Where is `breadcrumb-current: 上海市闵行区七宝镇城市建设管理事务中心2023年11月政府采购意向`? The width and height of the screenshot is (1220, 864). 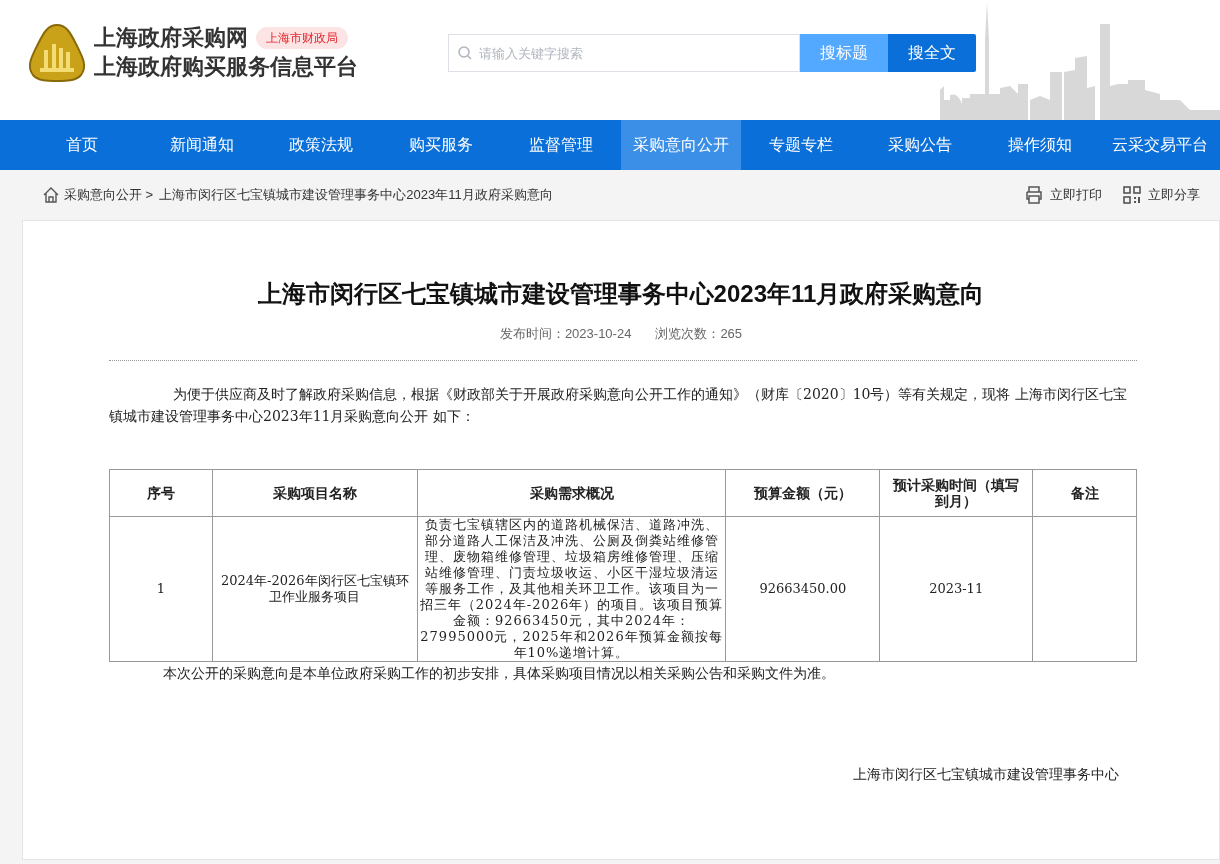
breadcrumb-current: 上海市闵行区七宝镇城市建设管理事务中心2023年11月政府采购意向 is located at coordinates (356, 195).